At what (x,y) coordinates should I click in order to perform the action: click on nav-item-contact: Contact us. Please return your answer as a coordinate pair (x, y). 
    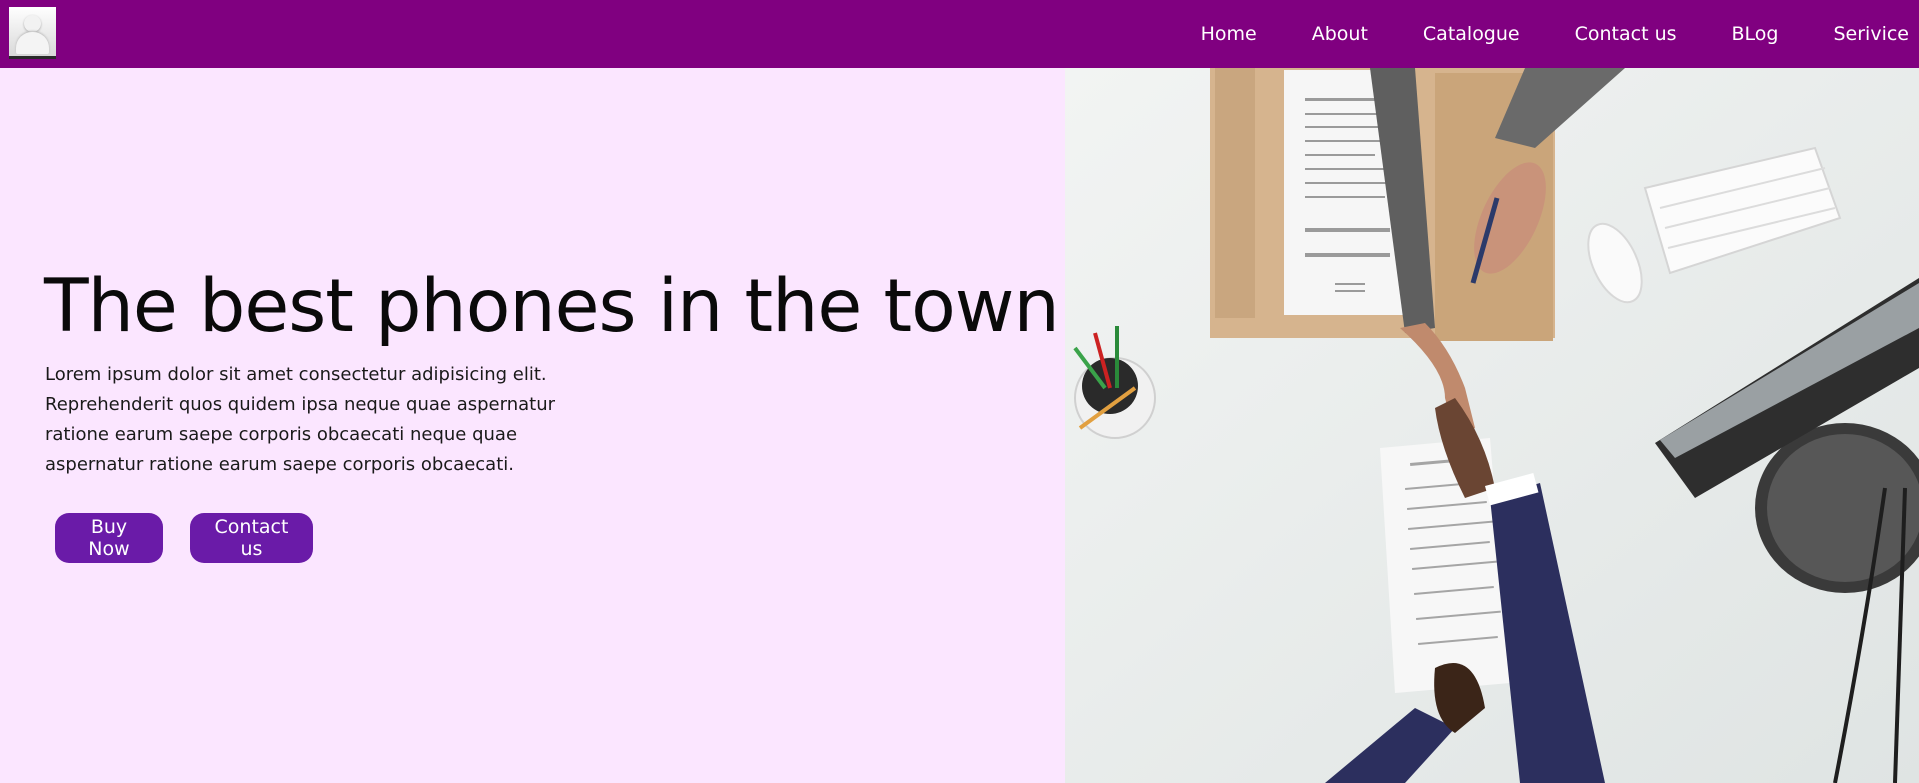
    Looking at the image, I should click on (1626, 34).